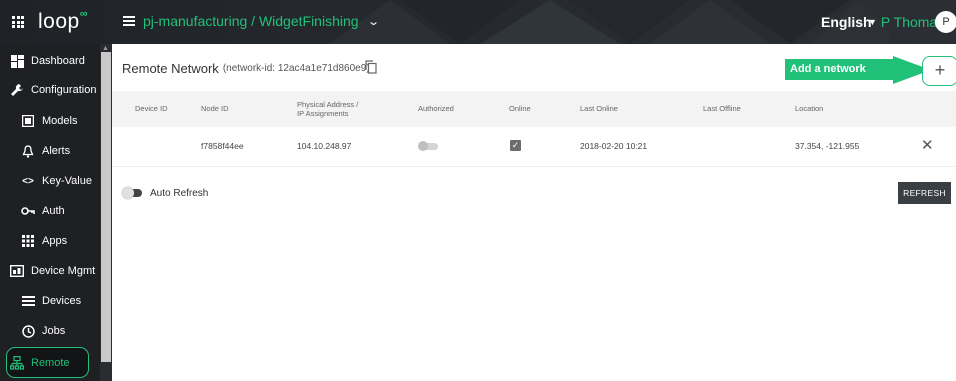  Describe the element at coordinates (53, 211) in the screenshot. I see `sidebar-item-label: Auth` at that location.